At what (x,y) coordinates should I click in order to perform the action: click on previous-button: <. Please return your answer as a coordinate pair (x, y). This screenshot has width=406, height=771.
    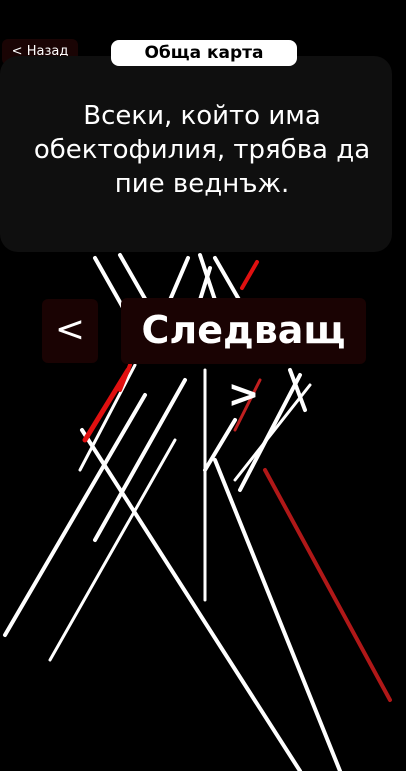
    Looking at the image, I should click on (70, 331).